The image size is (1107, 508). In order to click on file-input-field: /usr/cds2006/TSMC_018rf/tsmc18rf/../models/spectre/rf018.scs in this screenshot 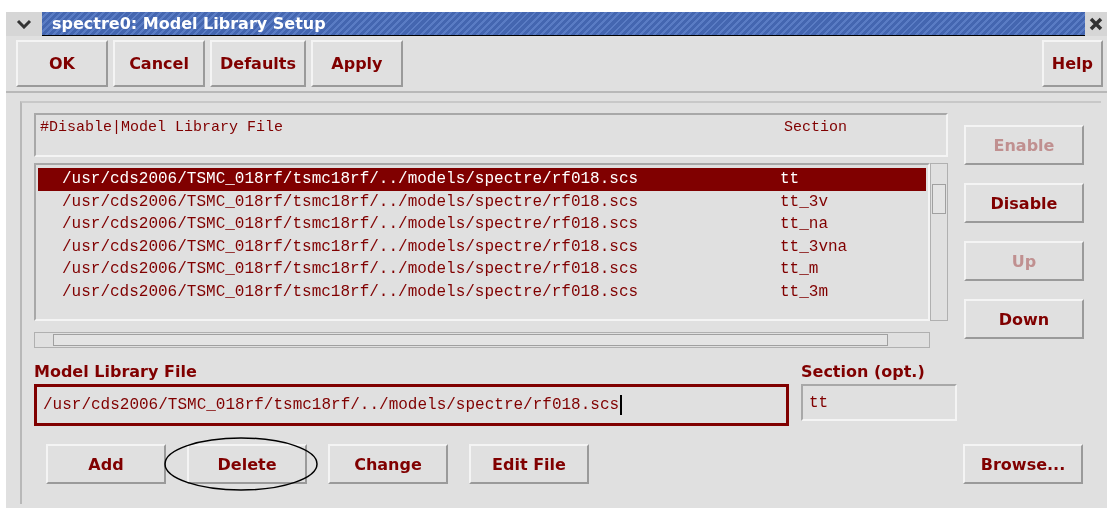, I will do `click(411, 405)`.